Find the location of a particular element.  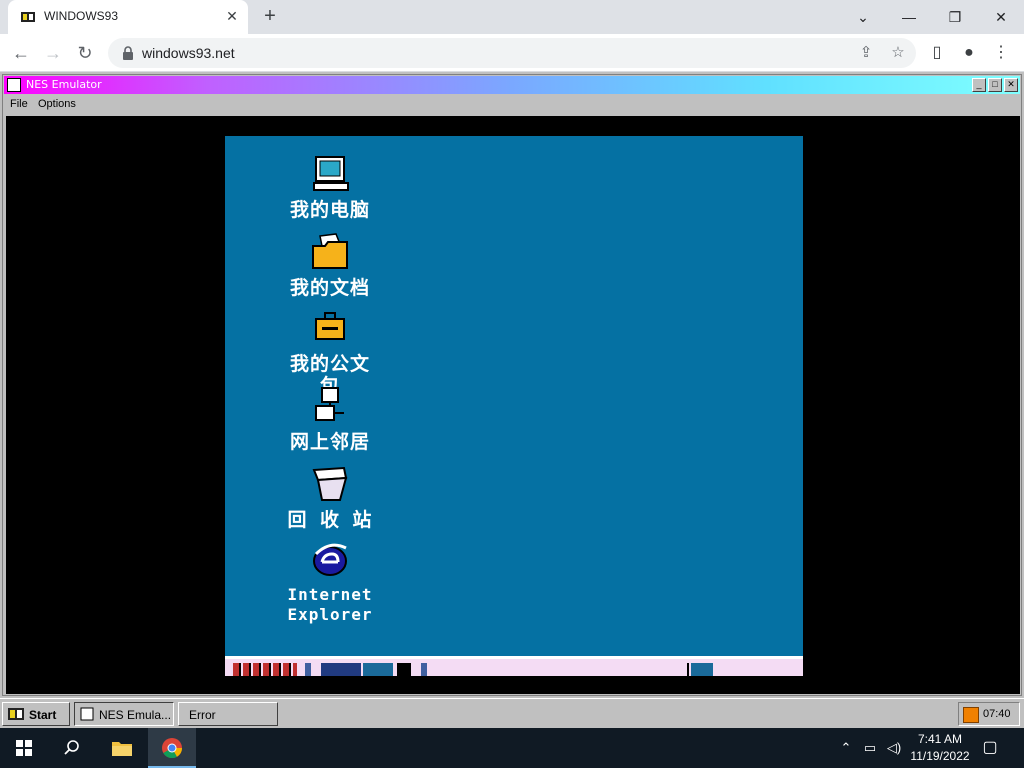

briefcase-icon is located at coordinates (330, 326).